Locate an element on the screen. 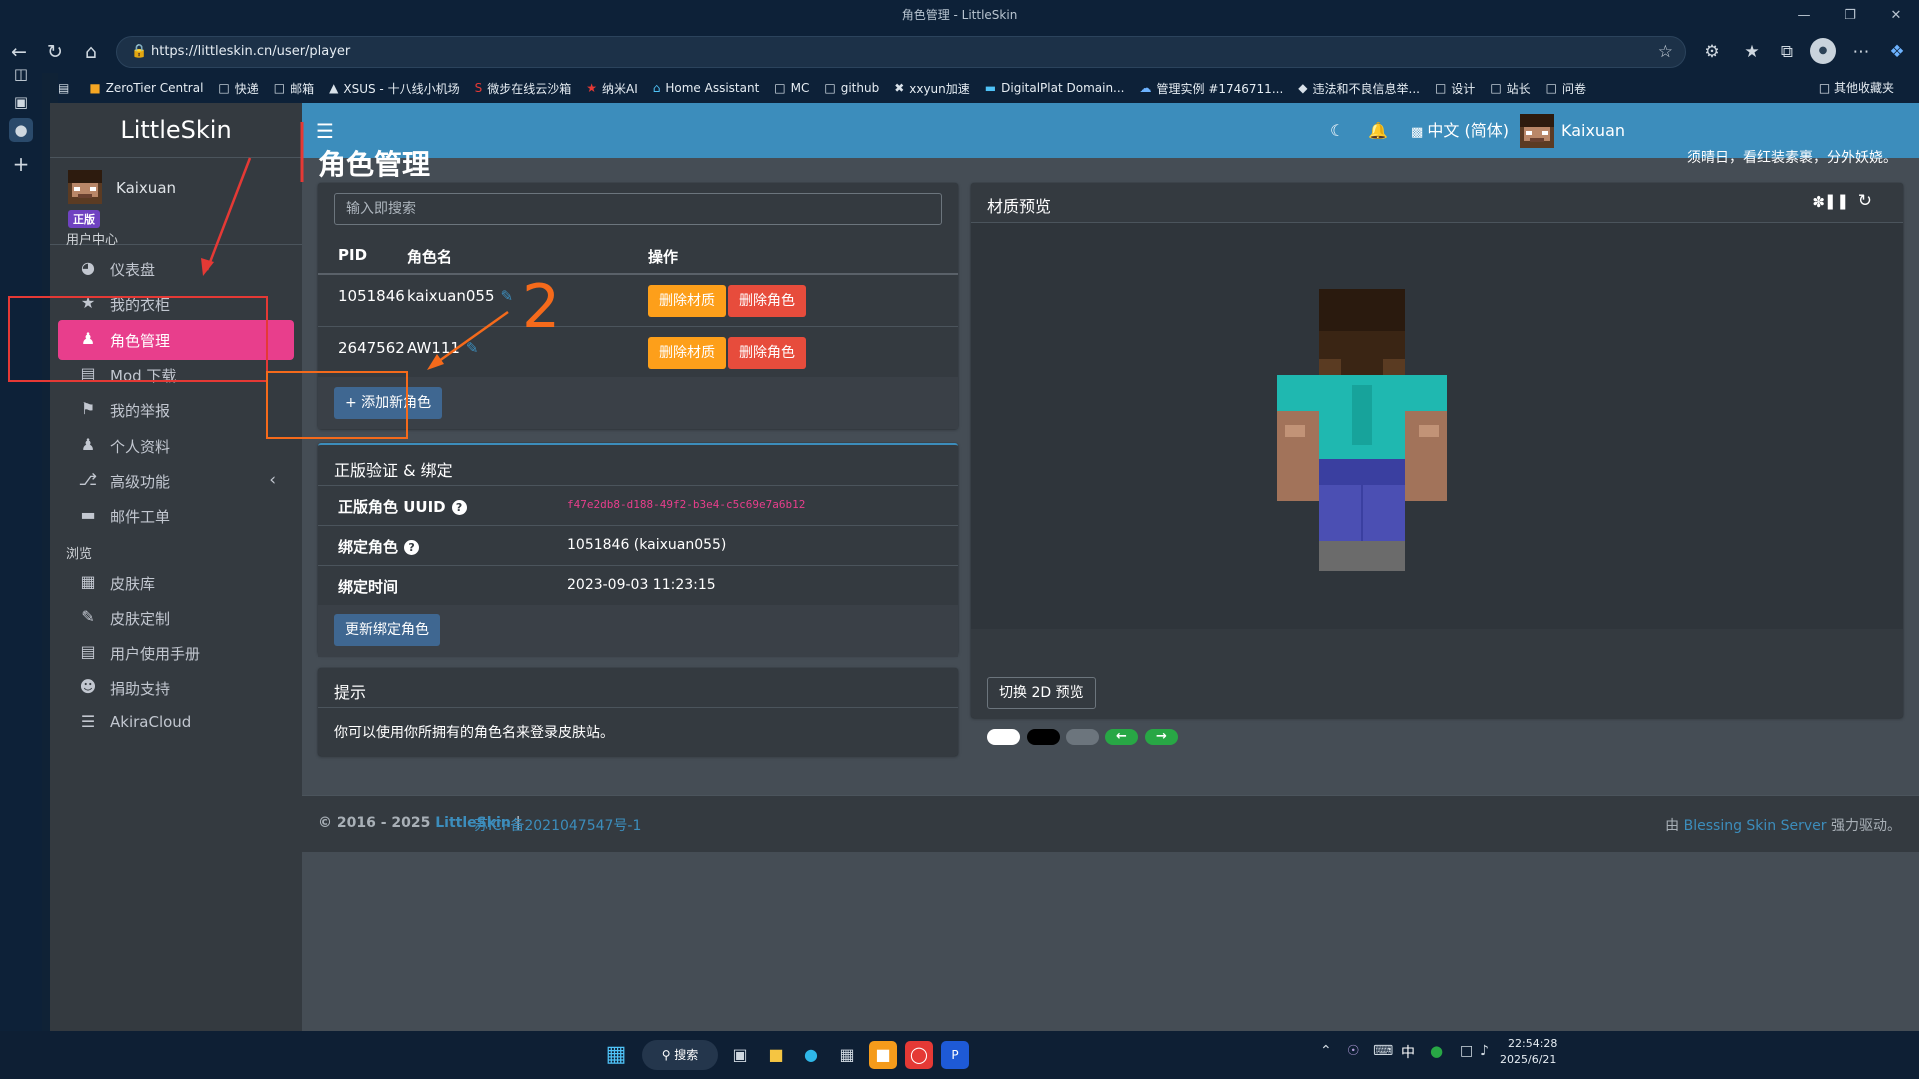  network-icon: □ is located at coordinates (1466, 1051).